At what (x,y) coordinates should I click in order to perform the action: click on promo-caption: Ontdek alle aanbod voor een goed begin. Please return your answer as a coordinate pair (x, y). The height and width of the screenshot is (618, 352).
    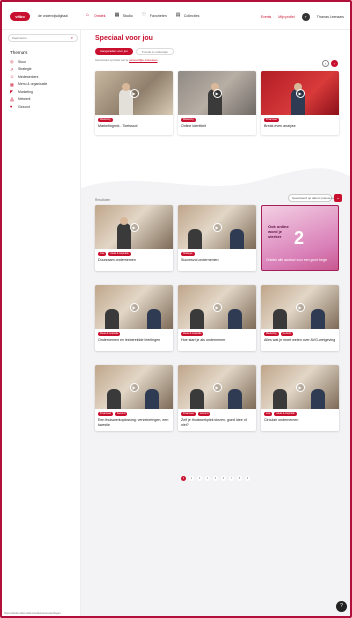
    Looking at the image, I should click on (297, 259).